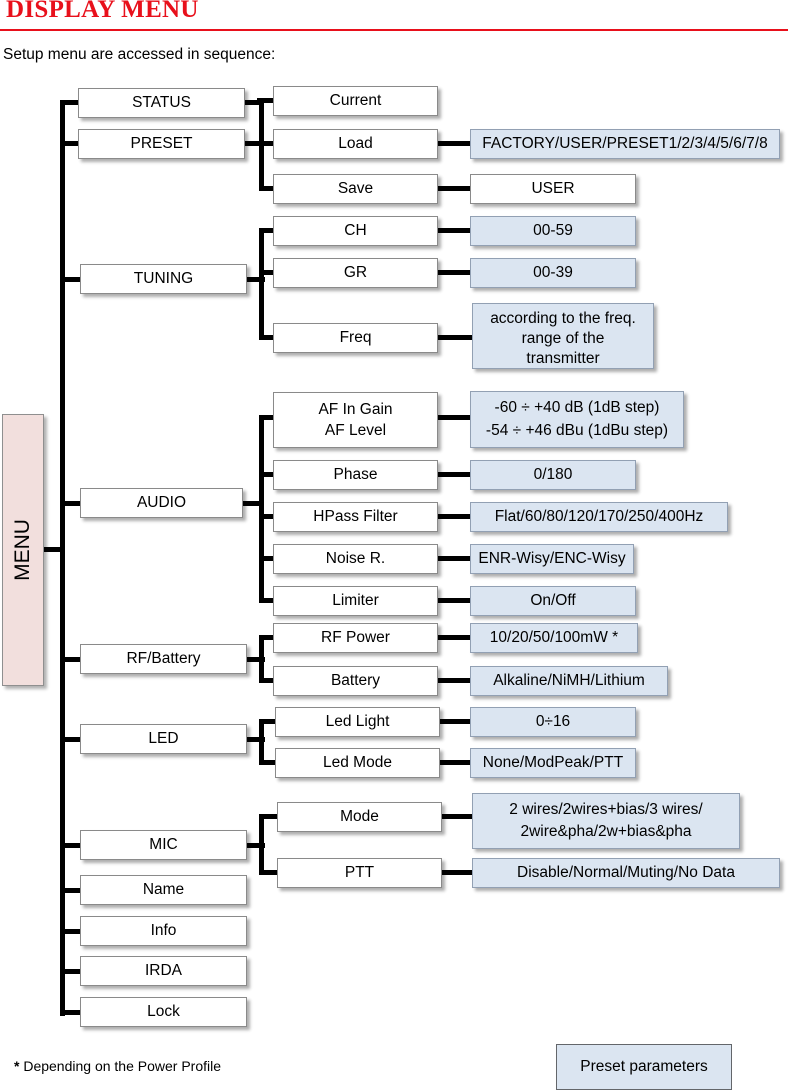 Image resolution: width=788 pixels, height=1092 pixels. What do you see at coordinates (553, 763) in the screenshot?
I see `value-led-mode: None/ModPeak/PTT` at bounding box center [553, 763].